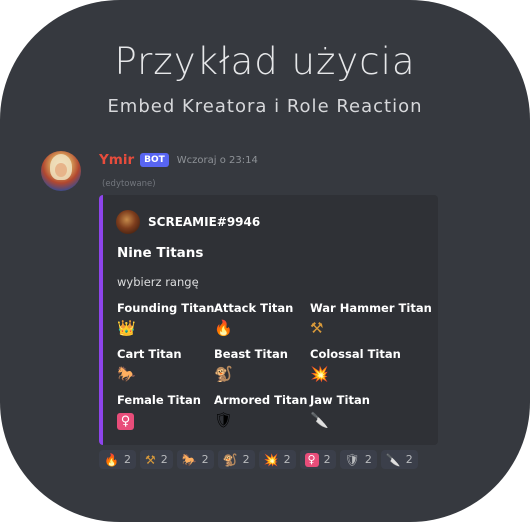  Describe the element at coordinates (204, 222) in the screenshot. I see `embed-author-name: SCREAMIE#9946` at that location.